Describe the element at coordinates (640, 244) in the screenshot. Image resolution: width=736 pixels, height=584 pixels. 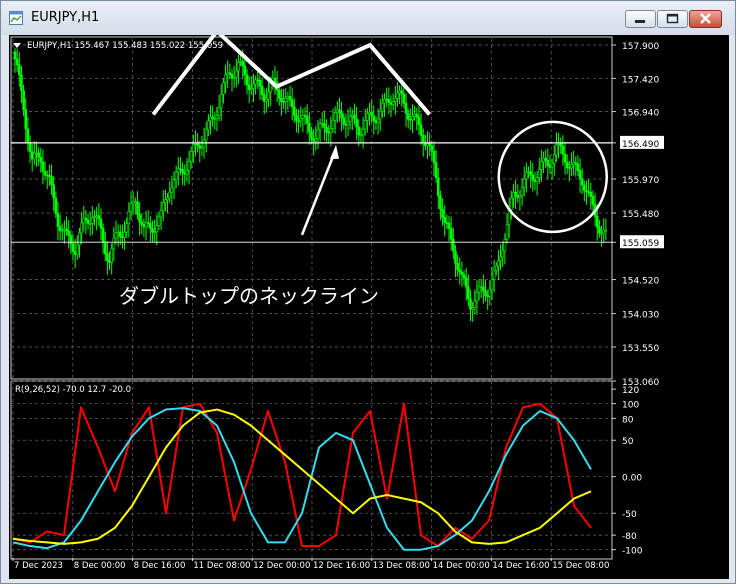
I see `price-tick-label: 155.059` at that location.